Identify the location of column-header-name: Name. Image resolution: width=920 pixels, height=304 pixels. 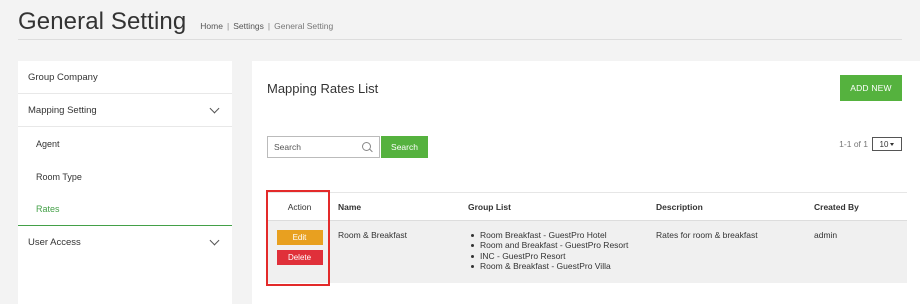
(396, 207).